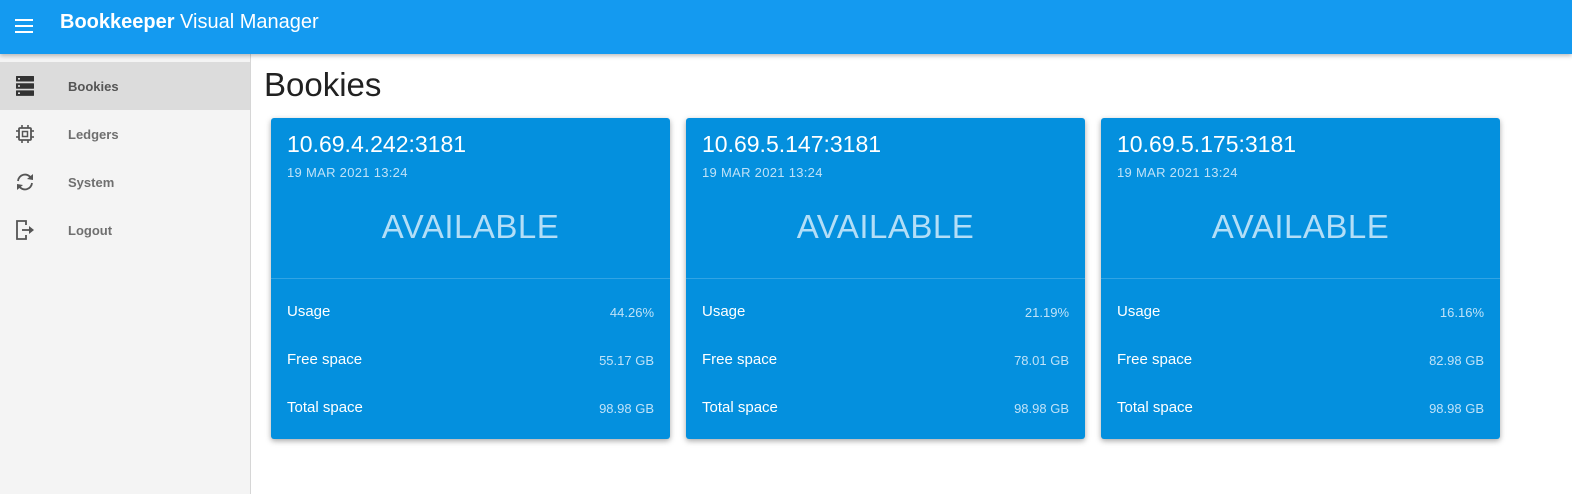 The image size is (1572, 494). I want to click on sidebar-item-label: Logout, so click(90, 230).